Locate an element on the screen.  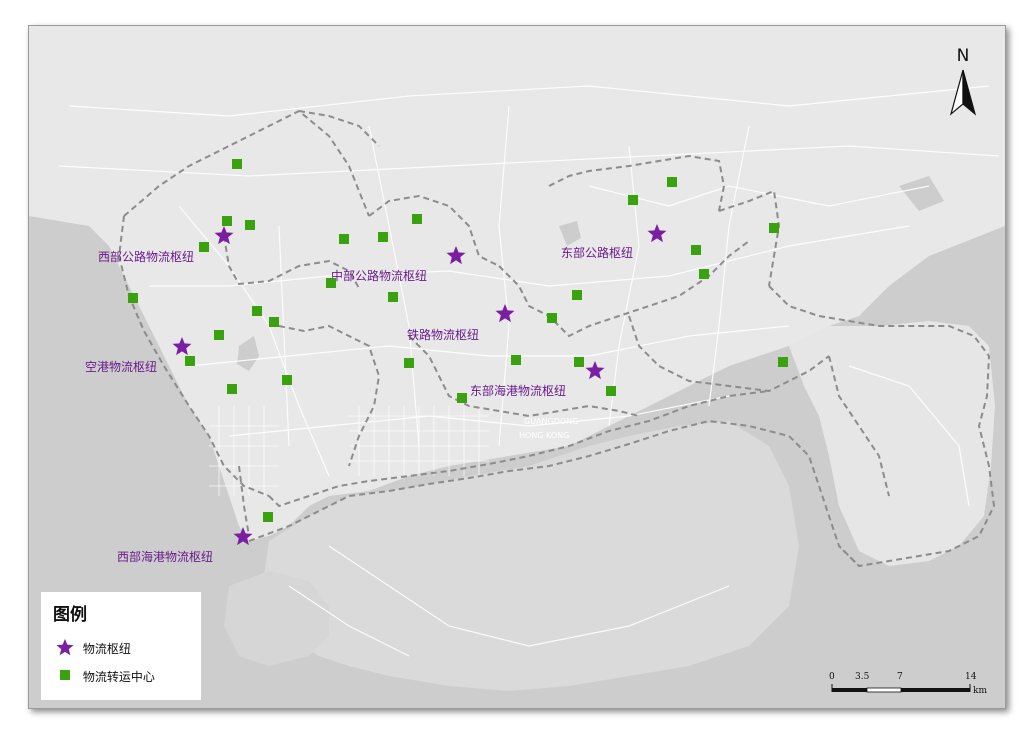
star-icon is located at coordinates (65, 648).